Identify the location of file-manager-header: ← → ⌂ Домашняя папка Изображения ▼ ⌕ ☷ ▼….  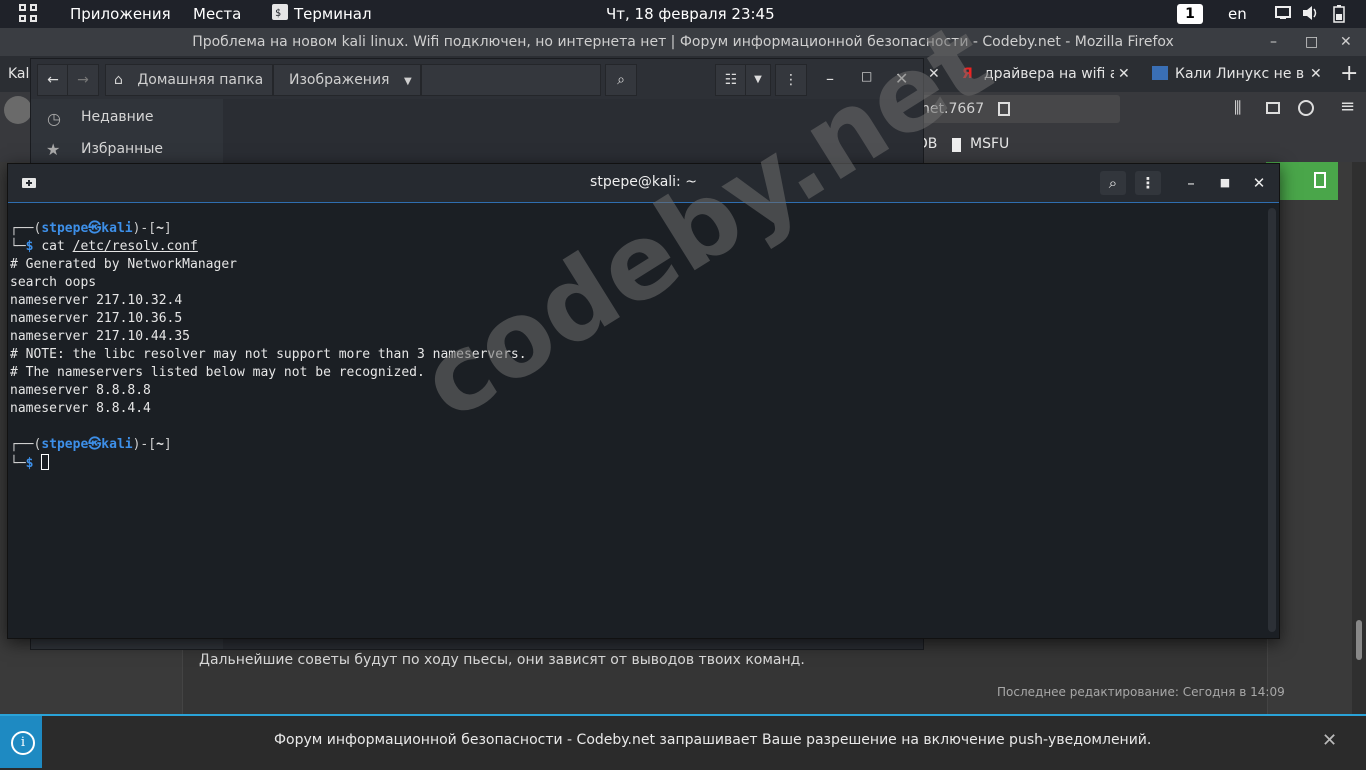
(477, 79).